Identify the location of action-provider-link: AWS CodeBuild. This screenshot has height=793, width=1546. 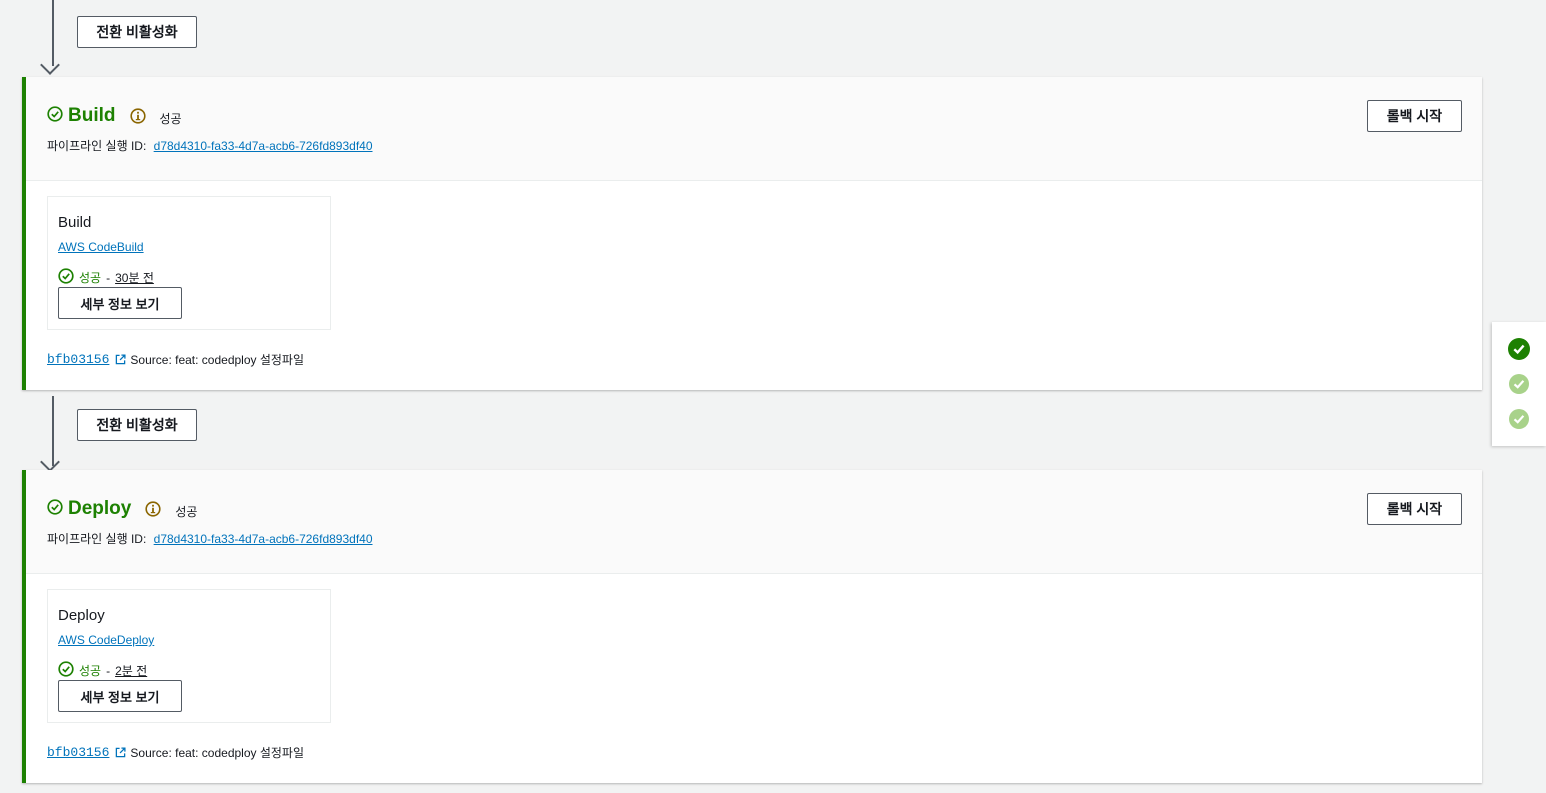
(101, 247).